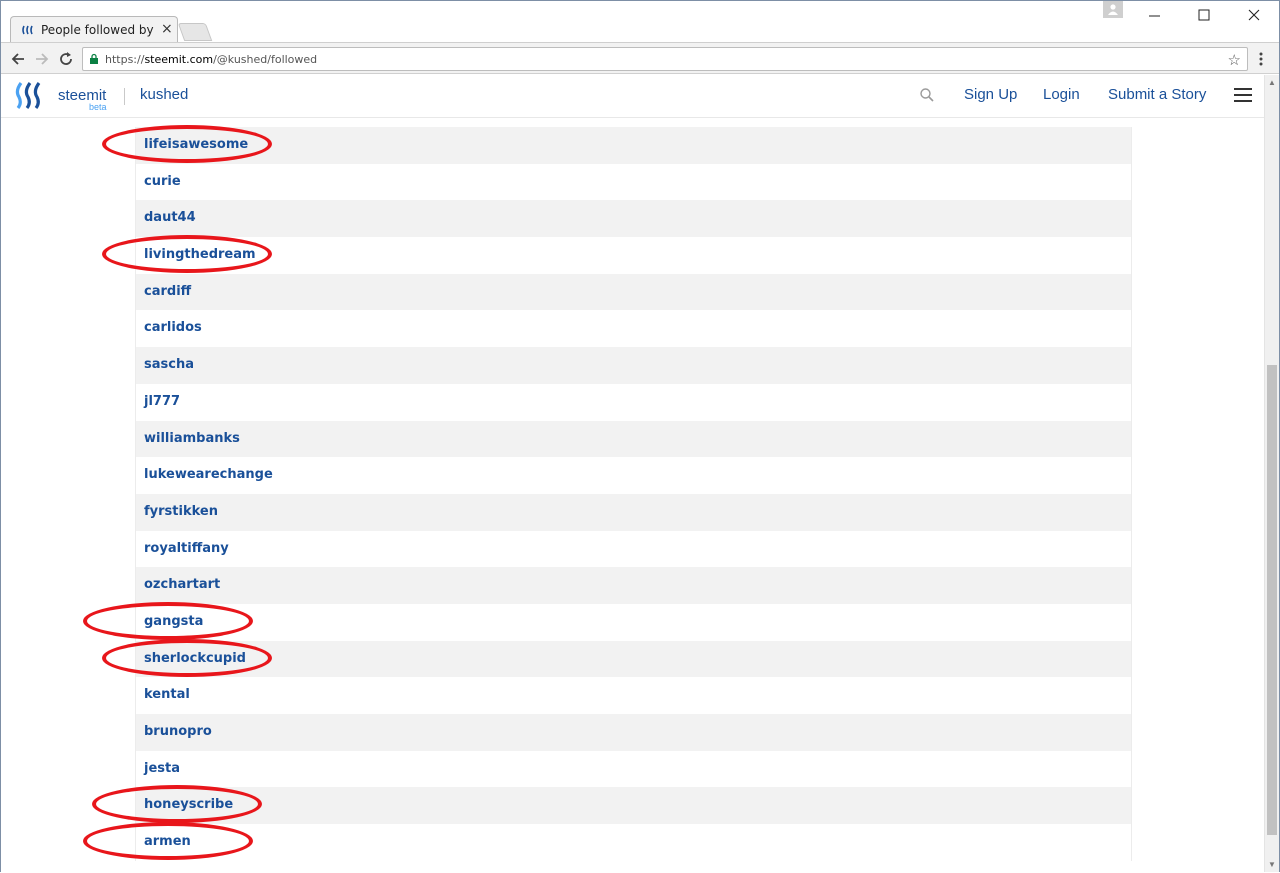 This screenshot has width=1280, height=873. Describe the element at coordinates (125, 59) in the screenshot. I see `url-scheme: https://` at that location.